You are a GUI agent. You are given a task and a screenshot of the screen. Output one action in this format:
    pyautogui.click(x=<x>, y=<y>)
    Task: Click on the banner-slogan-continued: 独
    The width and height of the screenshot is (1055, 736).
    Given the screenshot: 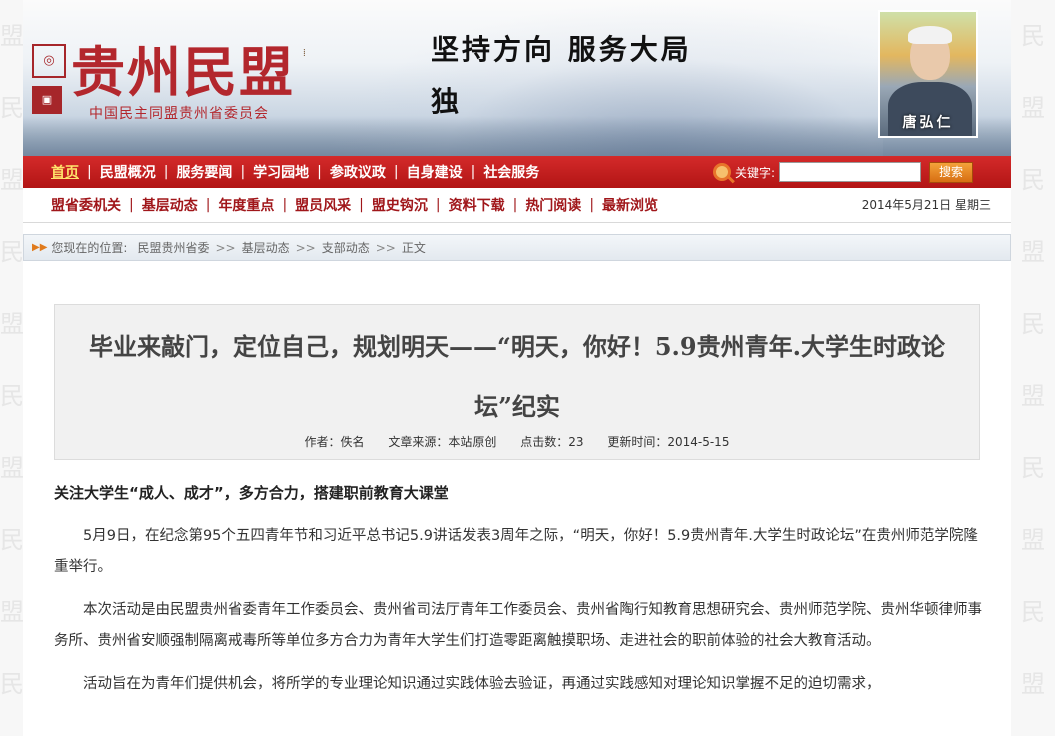 What is the action you would take?
    pyautogui.click(x=445, y=101)
    